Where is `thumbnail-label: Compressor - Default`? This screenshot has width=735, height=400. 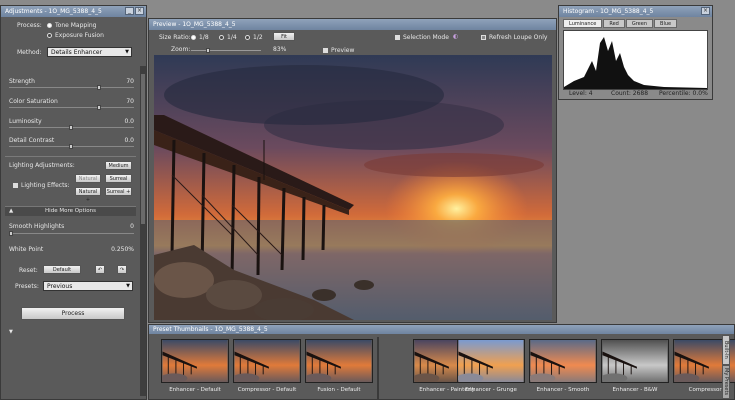 thumbnail-label: Compressor - Default is located at coordinates (267, 390).